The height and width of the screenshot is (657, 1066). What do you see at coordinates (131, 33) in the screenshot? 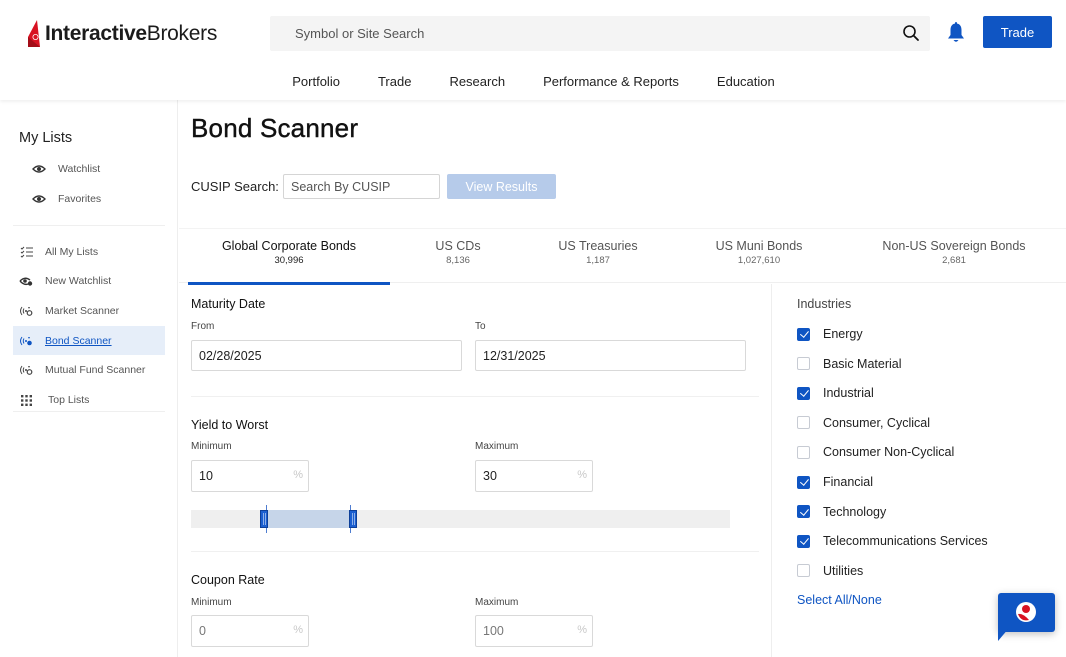
I see `logo-text: InteractiveBrokers` at bounding box center [131, 33].